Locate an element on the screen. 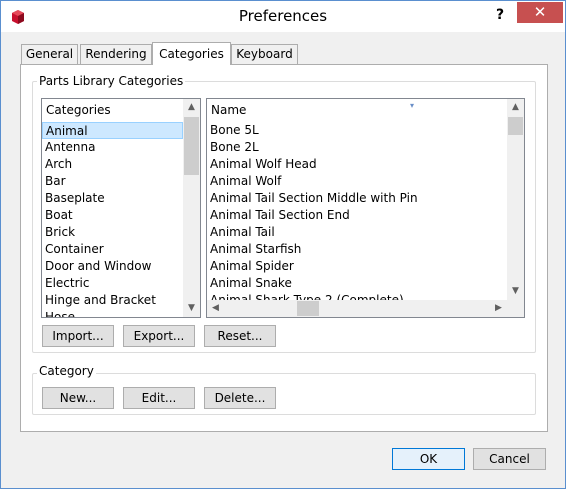  part-name-item: Animal Starfish is located at coordinates (357, 249).